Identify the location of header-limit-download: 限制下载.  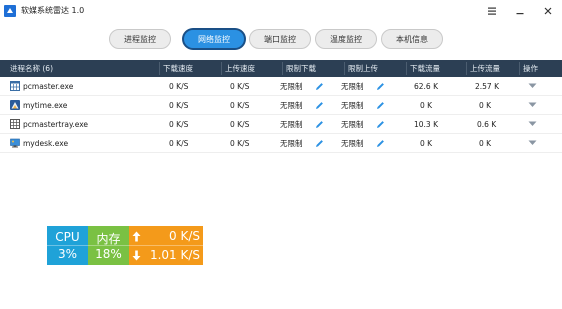
(299, 68).